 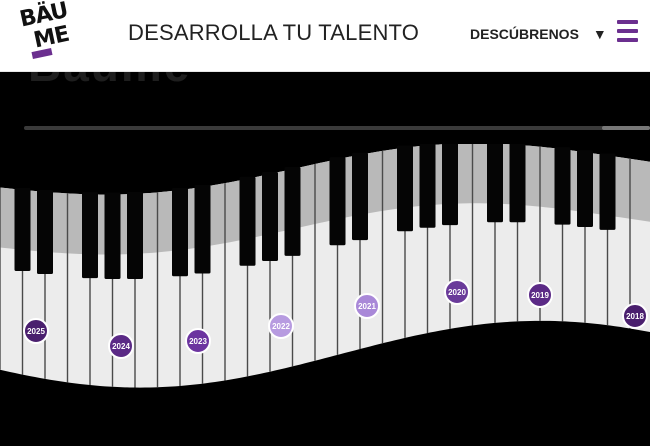 What do you see at coordinates (274, 32) in the screenshot?
I see `header-tagline: DESARROLLA TU TALENTO` at bounding box center [274, 32].